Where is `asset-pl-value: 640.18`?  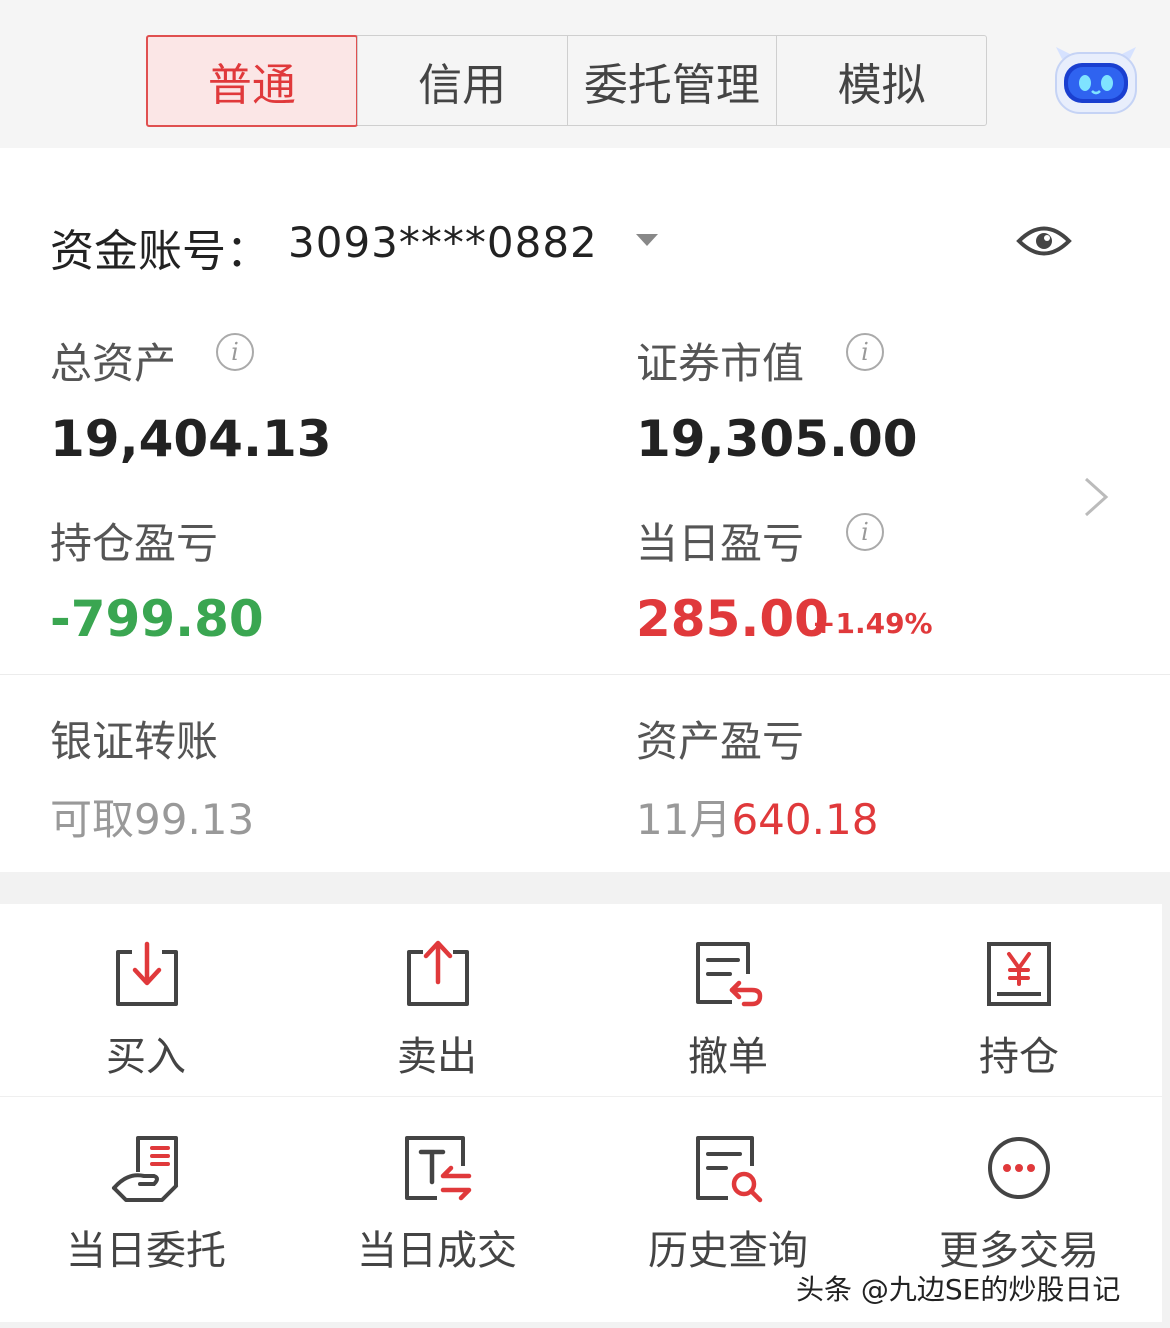 asset-pl-value: 640.18 is located at coordinates (805, 819).